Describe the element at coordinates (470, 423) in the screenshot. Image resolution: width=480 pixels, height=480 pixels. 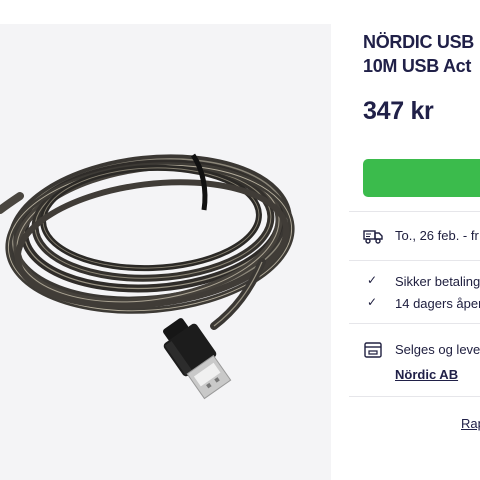
I see `report-link: Rap` at that location.